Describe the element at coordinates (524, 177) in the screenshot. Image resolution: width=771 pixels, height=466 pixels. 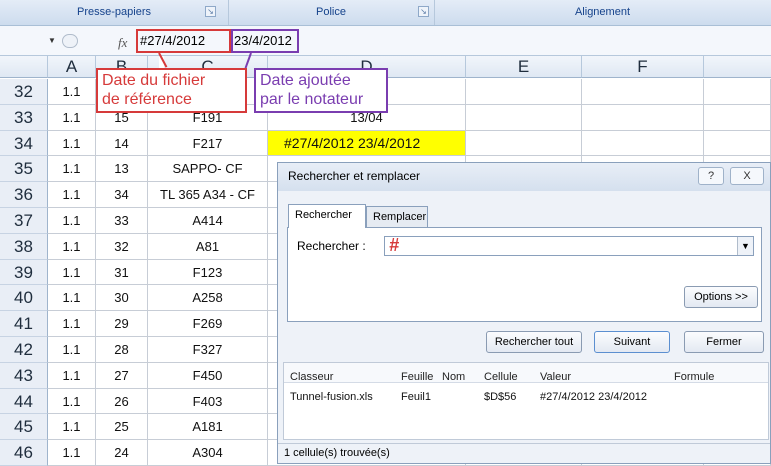
I see `dialog-title-bar: Rechercher et remplacer ? X` at that location.